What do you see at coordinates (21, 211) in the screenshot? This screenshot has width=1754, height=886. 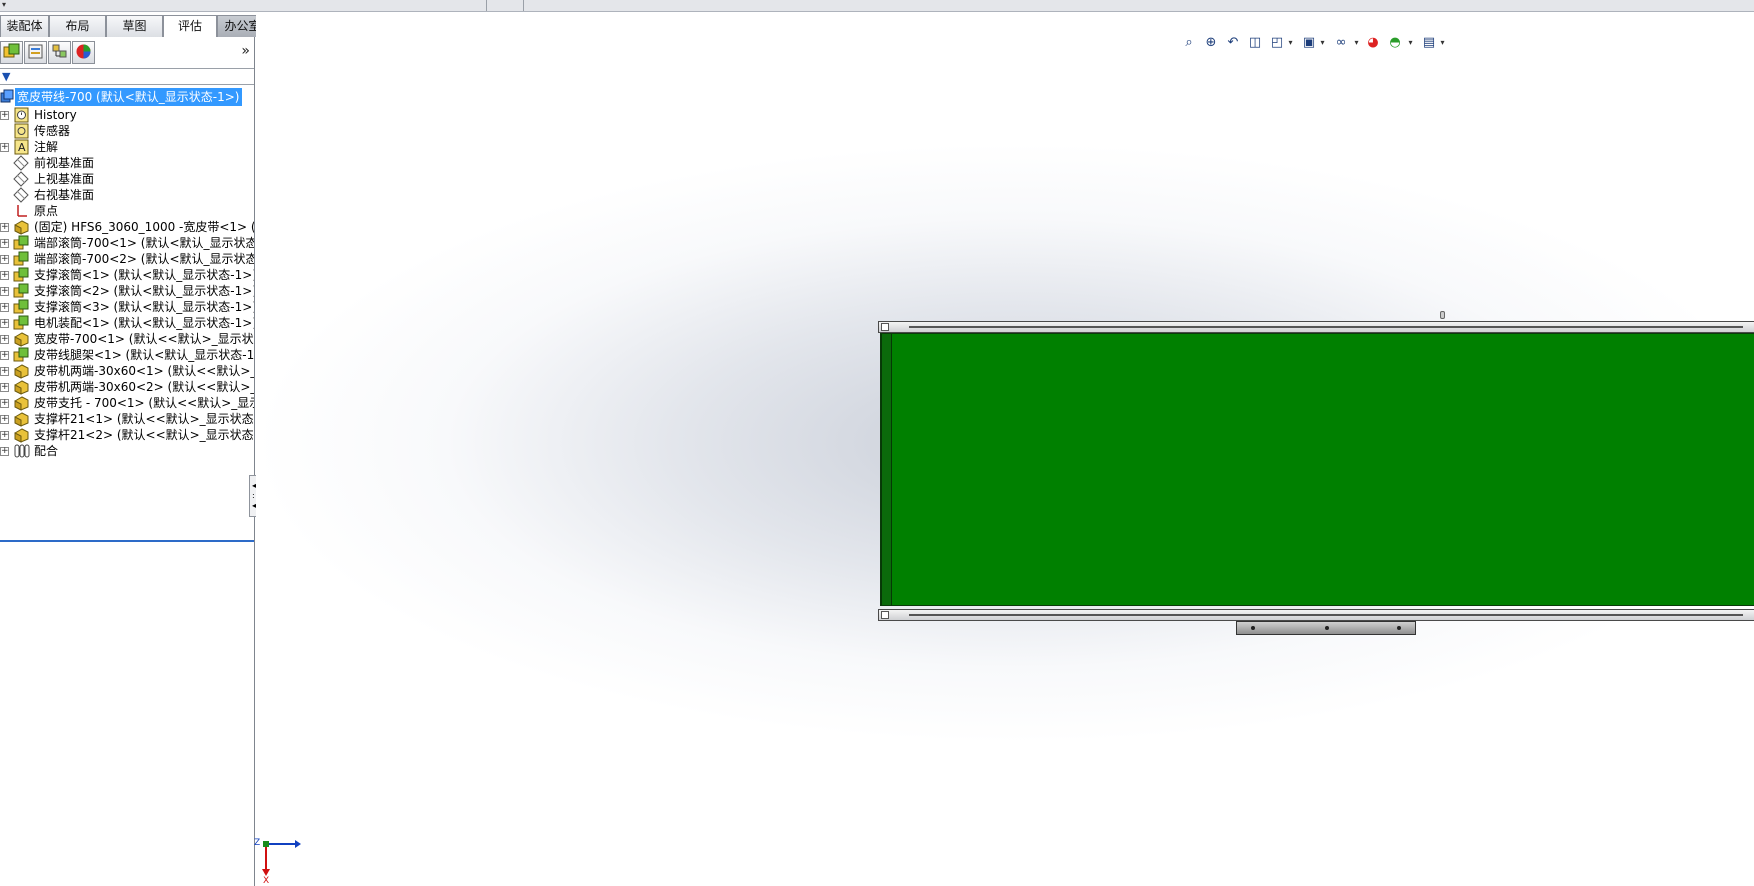 I see `origin-icon` at bounding box center [21, 211].